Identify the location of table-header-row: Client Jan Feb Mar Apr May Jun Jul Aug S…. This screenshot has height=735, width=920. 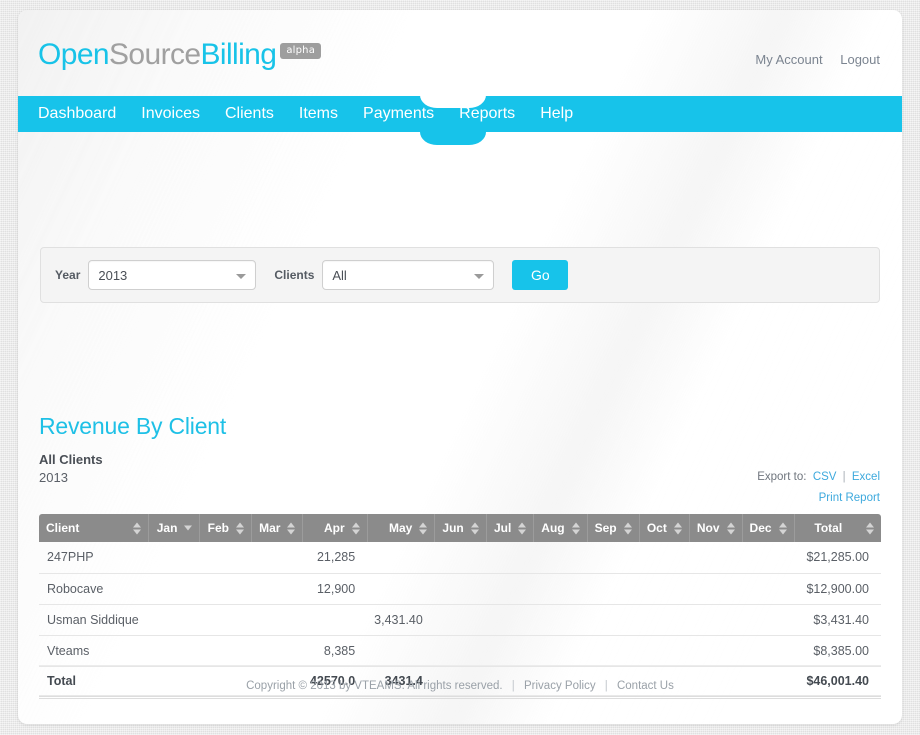
(460, 528).